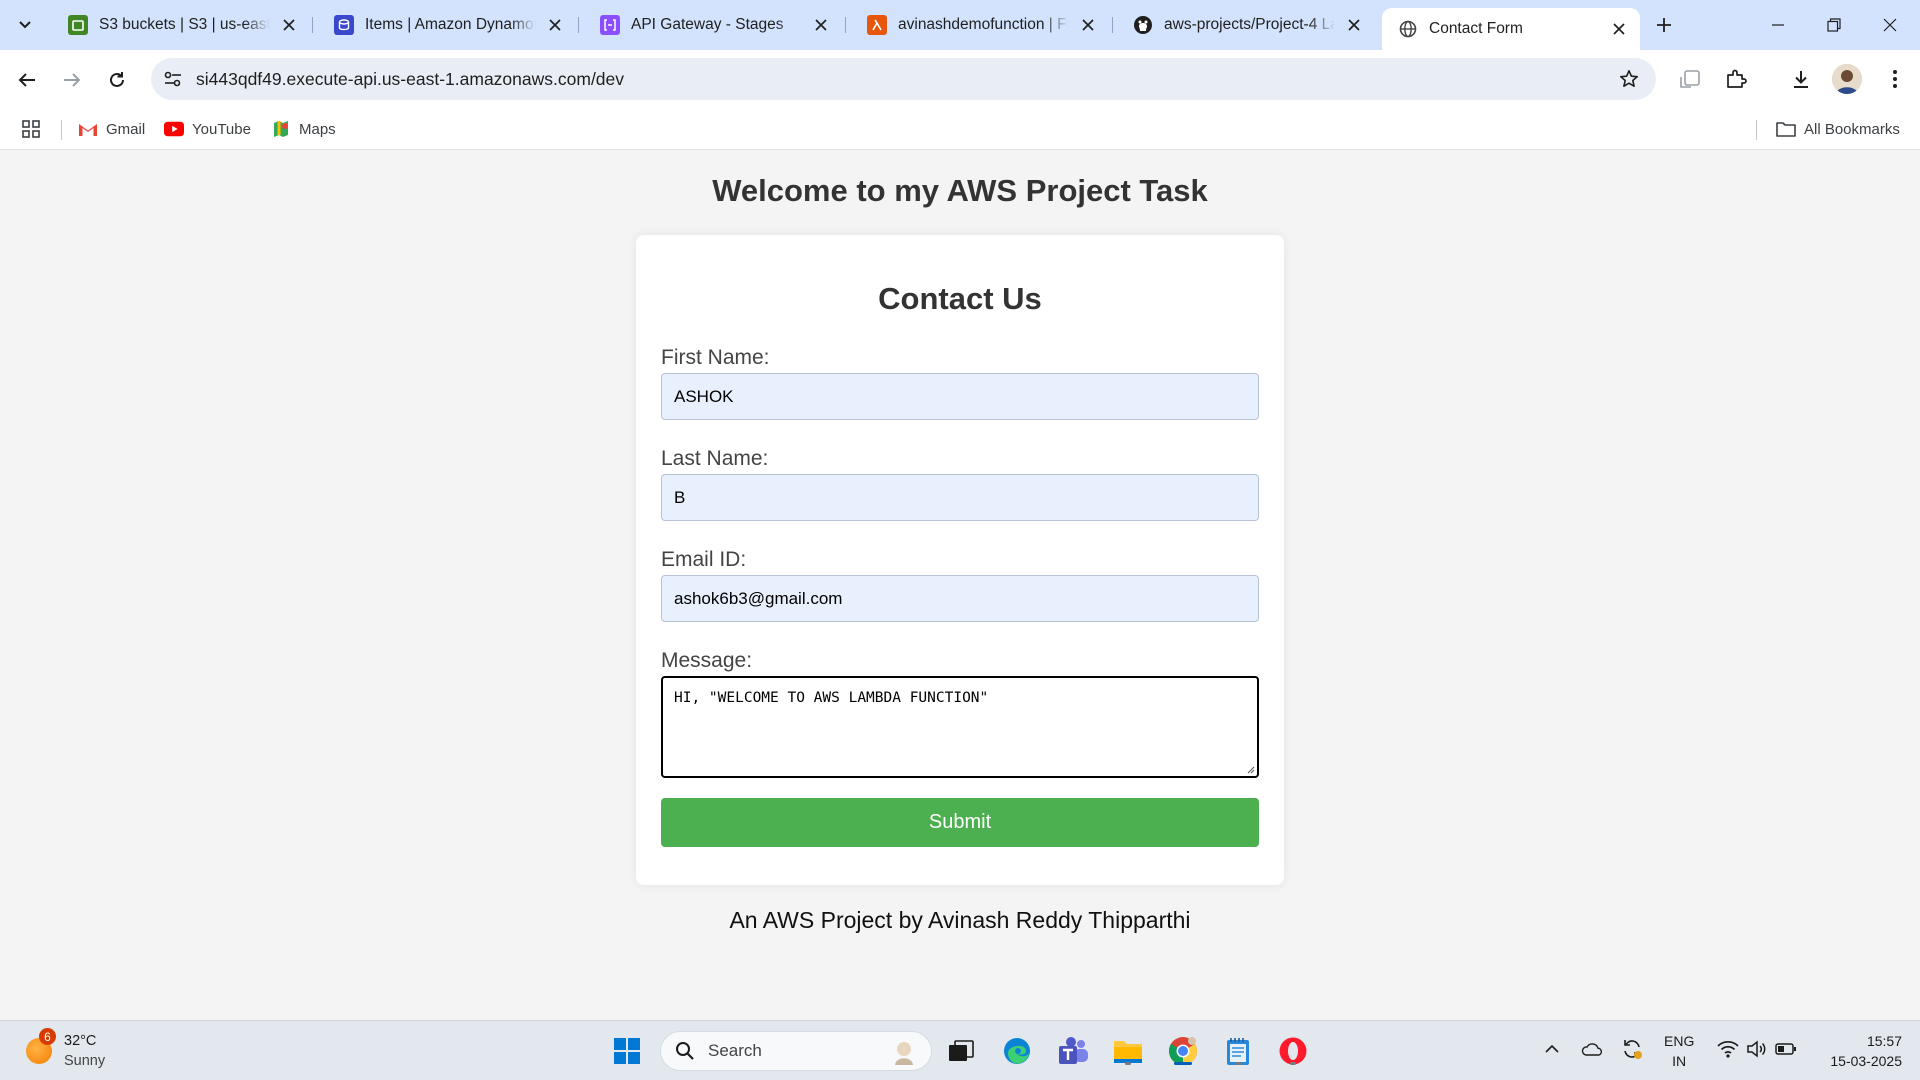  What do you see at coordinates (1592, 1049) in the screenshot?
I see `onedrive-button` at bounding box center [1592, 1049].